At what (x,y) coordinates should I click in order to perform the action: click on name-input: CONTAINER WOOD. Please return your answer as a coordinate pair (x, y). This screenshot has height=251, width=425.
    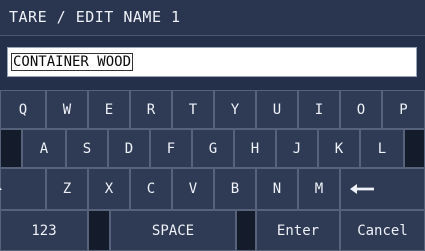
    Looking at the image, I should click on (212, 62).